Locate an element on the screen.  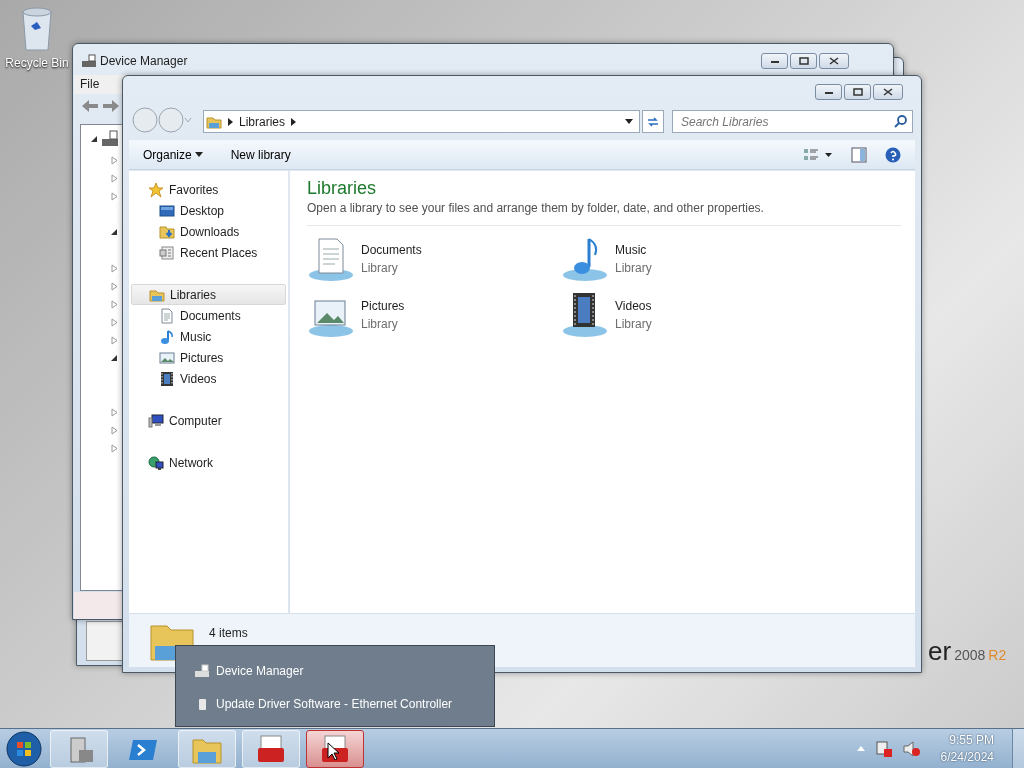
cursor-icon is located at coordinates (333, 751).